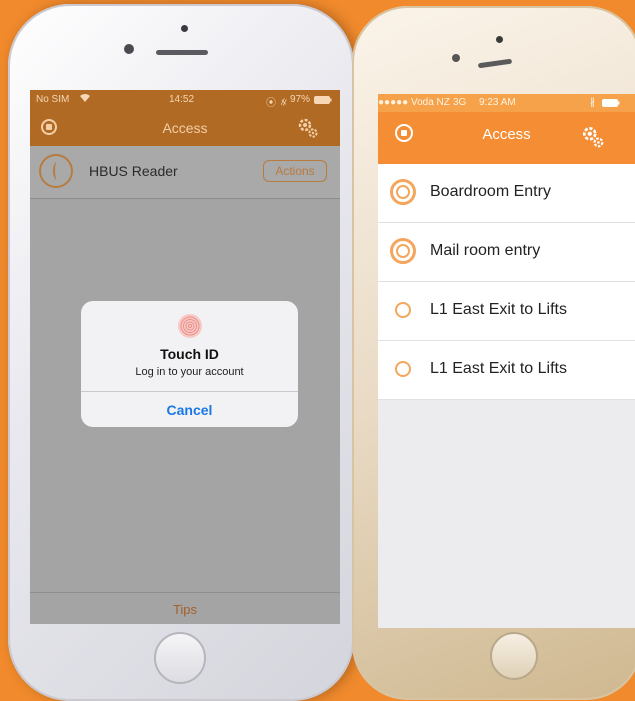  I want to click on dialog-message: Log in to your account, so click(189, 372).